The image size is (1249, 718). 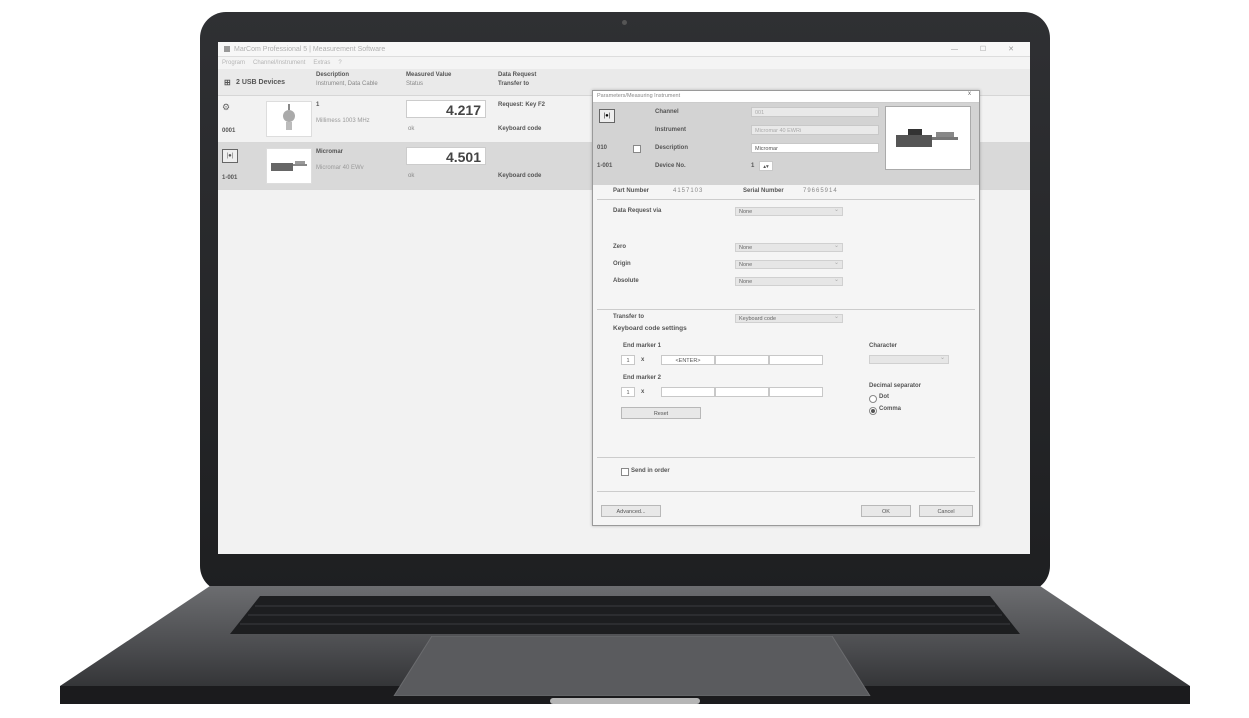 I want to click on row-data-request: Request: Key F2, so click(x=522, y=105).